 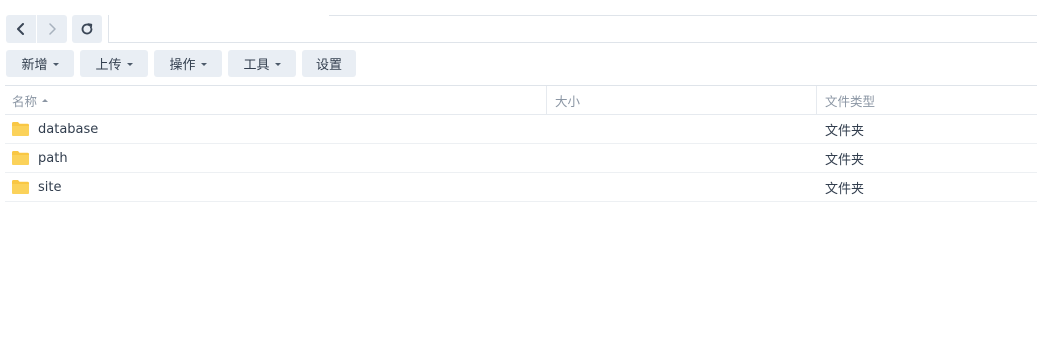 I want to click on refresh-icon, so click(x=87, y=29).